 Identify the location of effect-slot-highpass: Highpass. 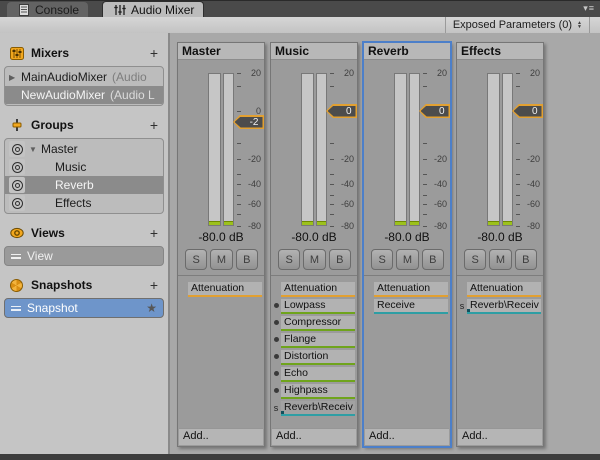
(318, 391).